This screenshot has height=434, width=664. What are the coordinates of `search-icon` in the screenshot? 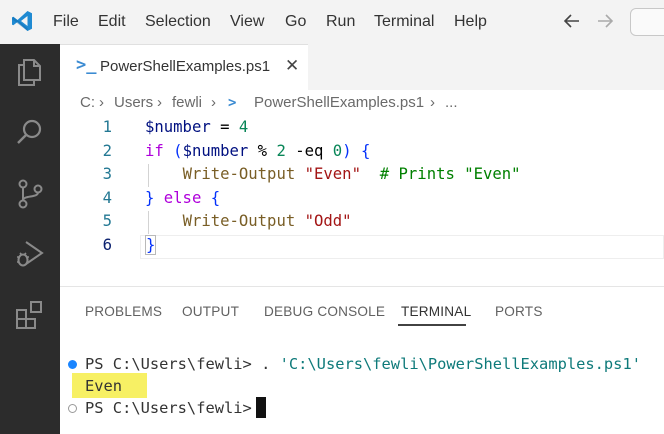 It's located at (30, 132).